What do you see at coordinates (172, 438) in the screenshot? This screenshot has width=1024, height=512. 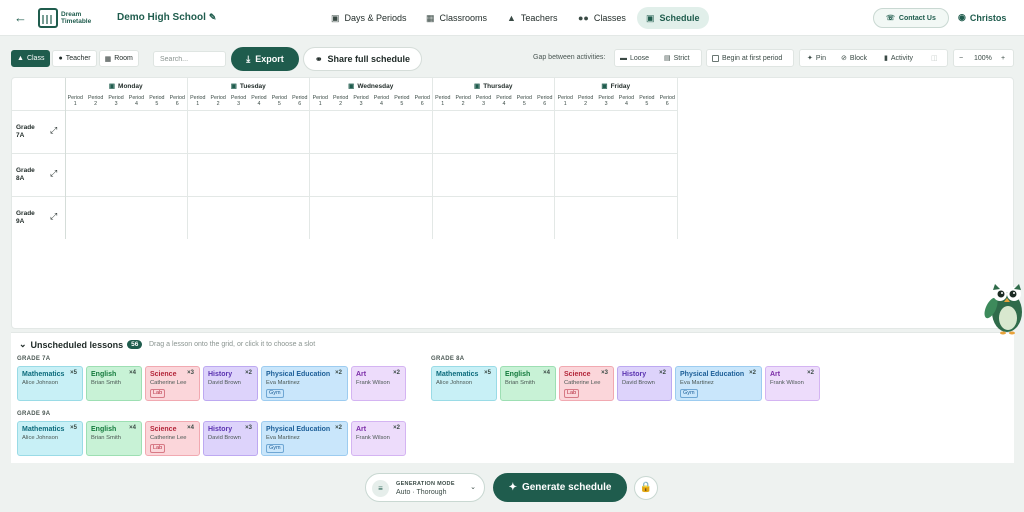 I see `lesson-card: Science Catherine Lee ×4 Lab` at bounding box center [172, 438].